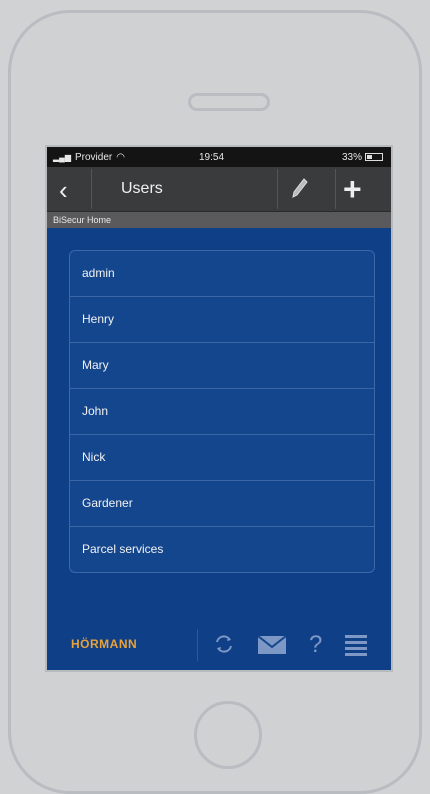 Image resolution: width=430 pixels, height=794 pixels. Describe the element at coordinates (374, 157) in the screenshot. I see `battery-icon` at that location.